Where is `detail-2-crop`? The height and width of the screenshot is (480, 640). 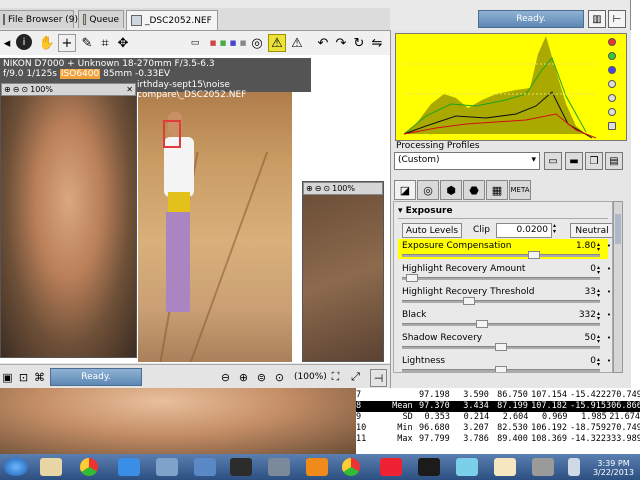 detail-2-crop is located at coordinates (343, 278).